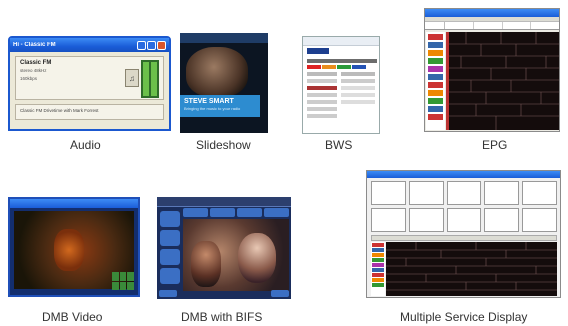 This screenshot has height=326, width=568. What do you see at coordinates (492, 26) in the screenshot?
I see `epg-timeline-header` at bounding box center [492, 26].